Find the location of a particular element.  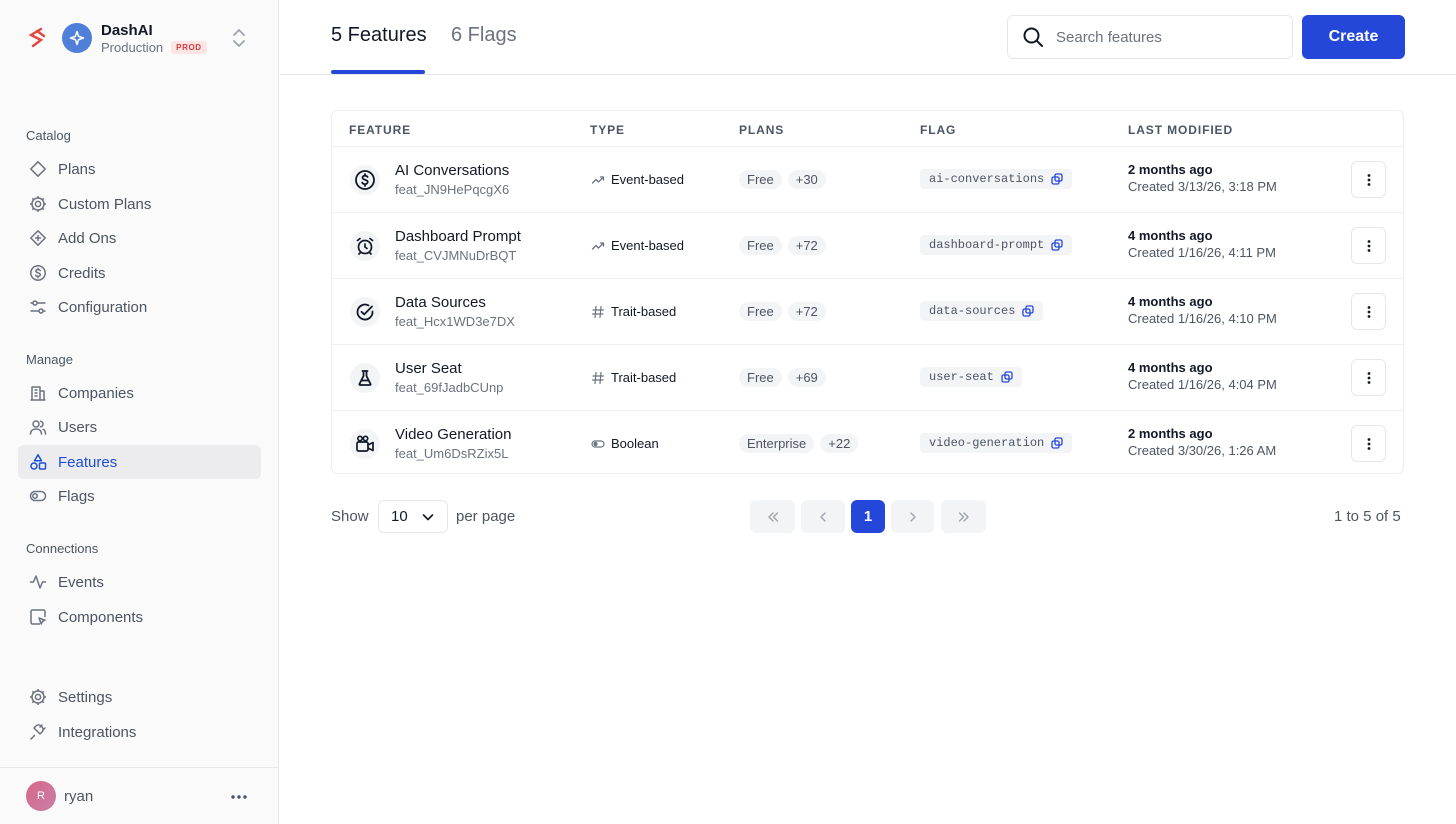

active-tab-indicator is located at coordinates (378, 72).